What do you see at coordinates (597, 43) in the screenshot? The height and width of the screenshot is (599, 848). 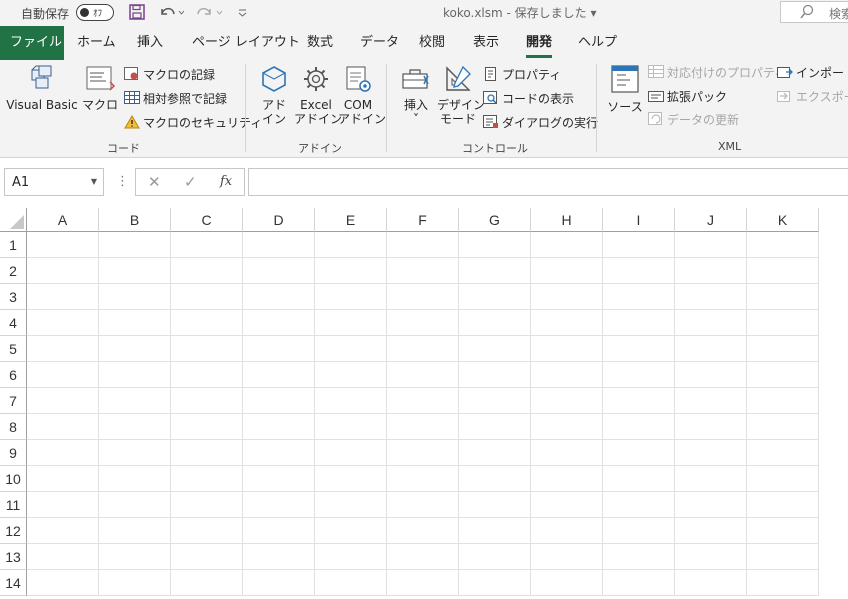 I see `tab-help: ヘルプ` at bounding box center [597, 43].